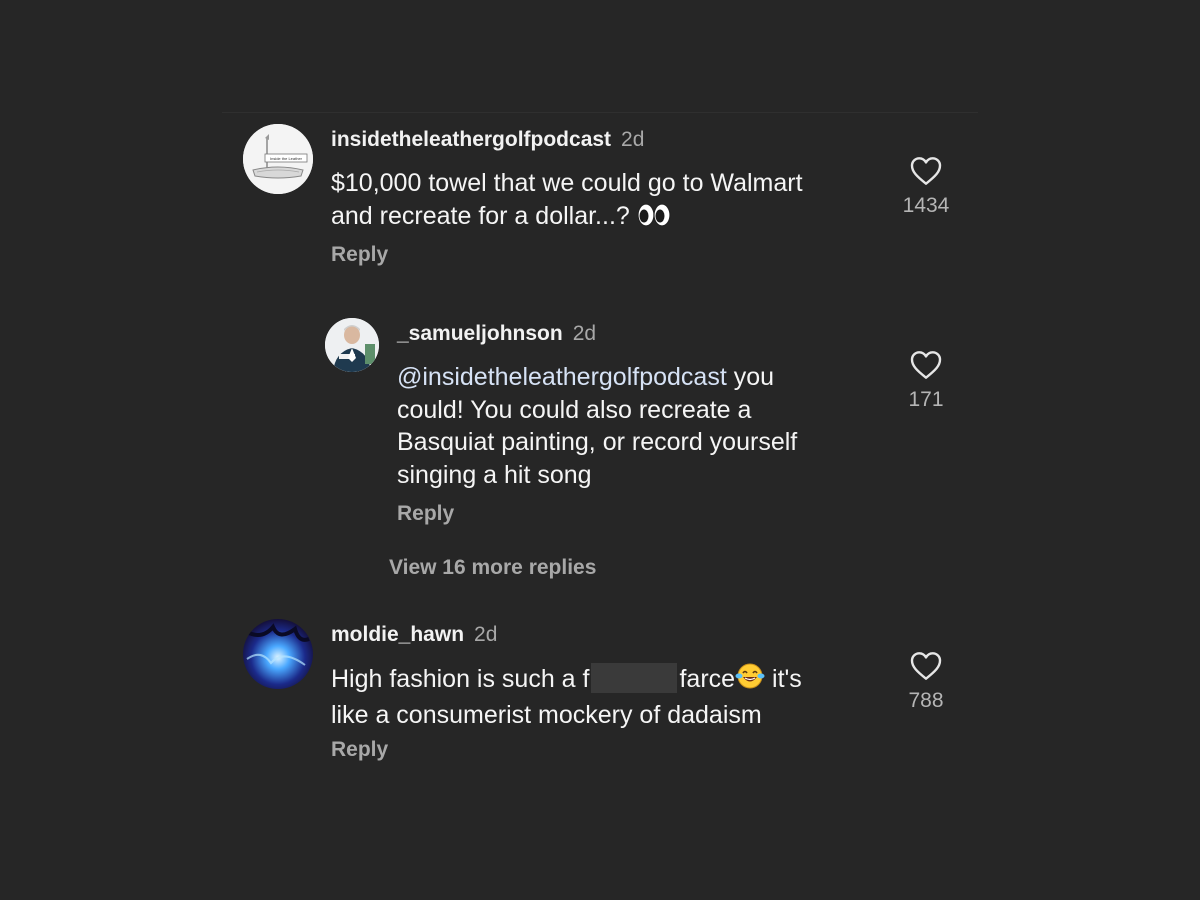  I want to click on like-group: 788, so click(926, 682).